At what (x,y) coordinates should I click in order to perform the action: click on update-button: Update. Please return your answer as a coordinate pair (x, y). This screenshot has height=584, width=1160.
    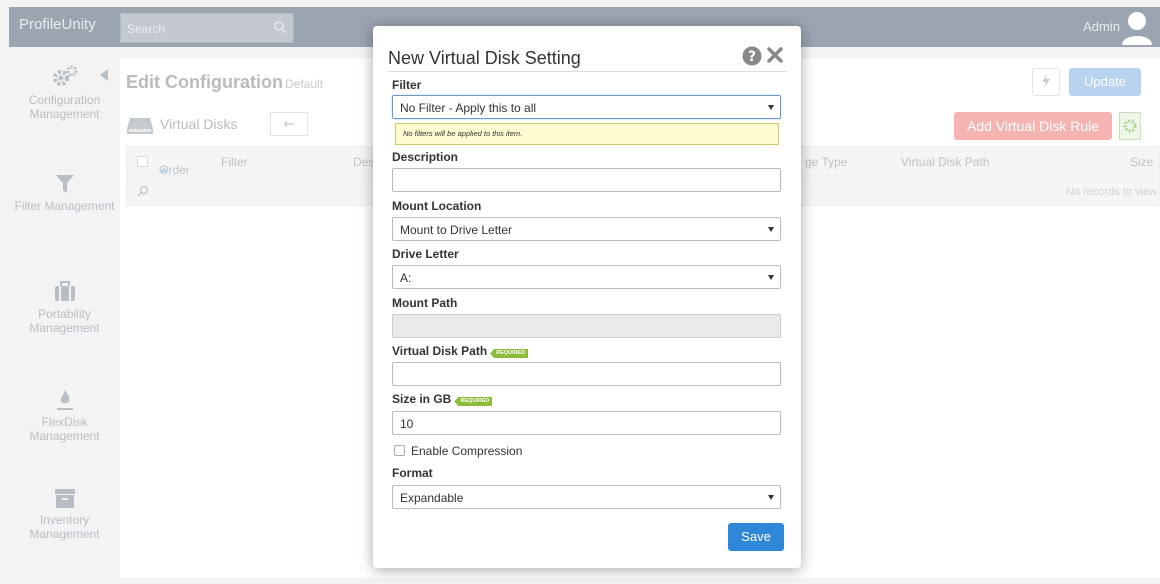
    Looking at the image, I should click on (1105, 82).